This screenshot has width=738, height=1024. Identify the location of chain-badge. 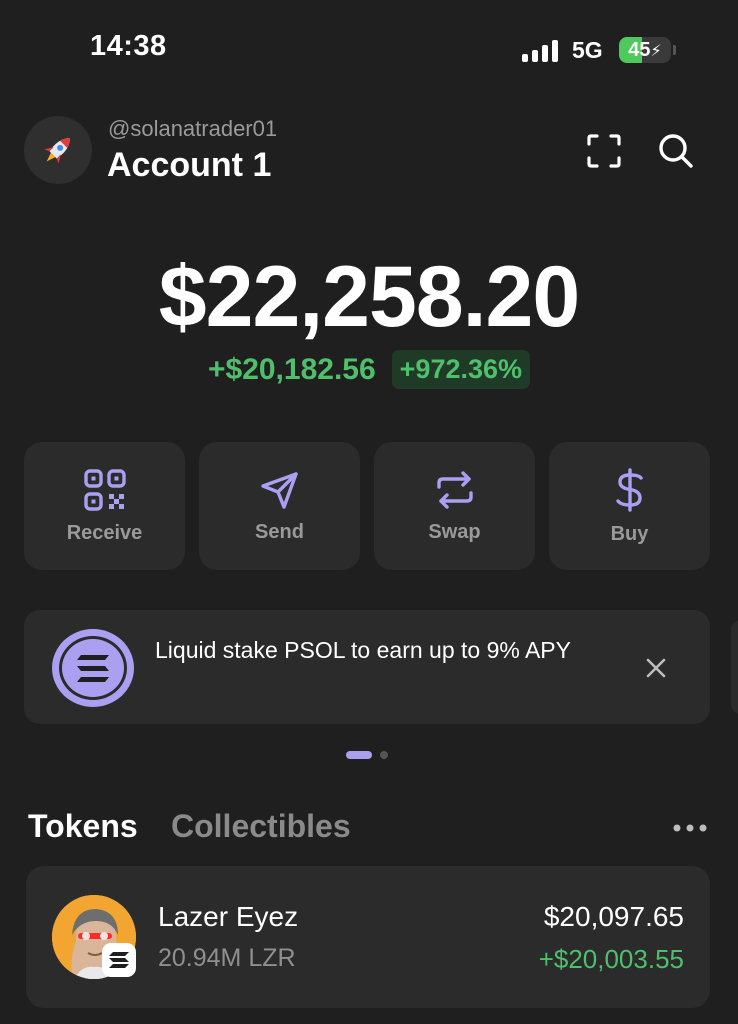
(119, 960).